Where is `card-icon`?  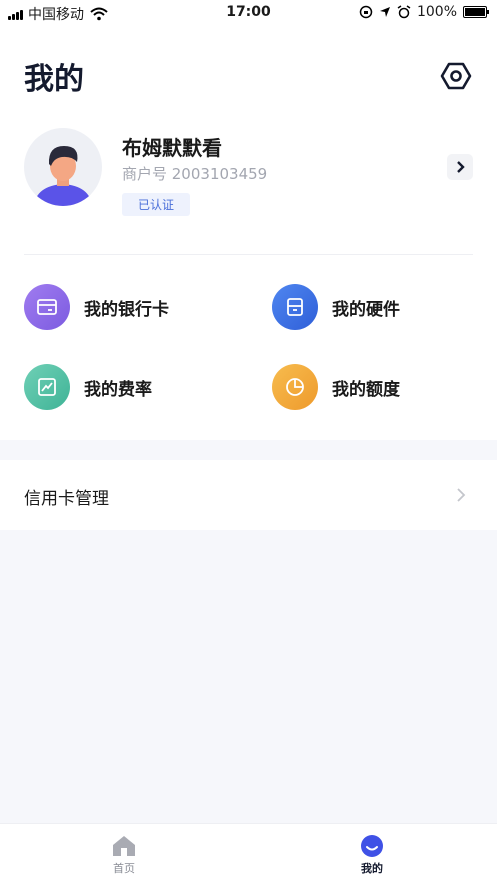
card-icon is located at coordinates (47, 307).